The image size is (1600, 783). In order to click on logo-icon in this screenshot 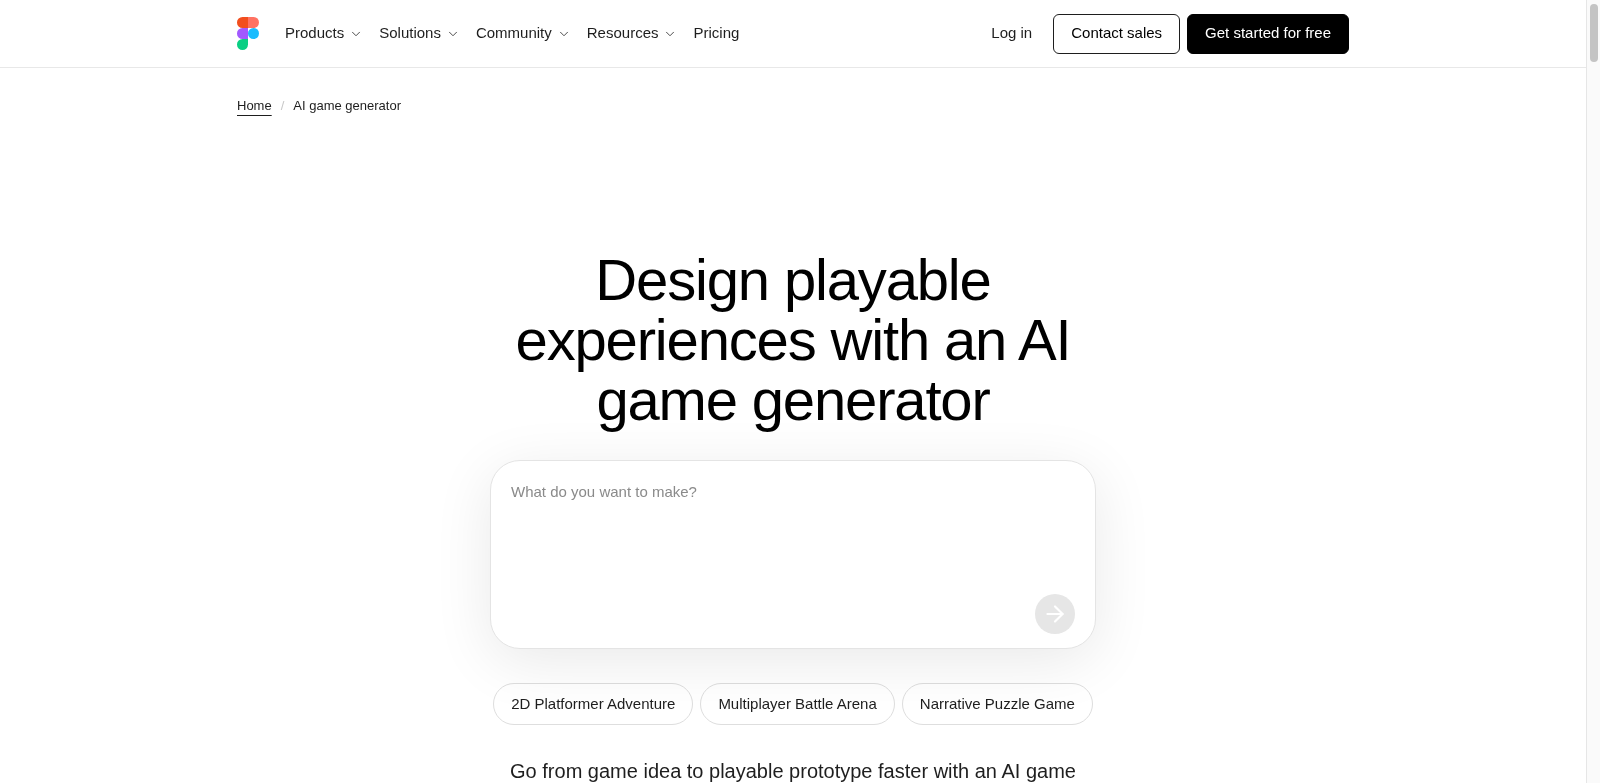, I will do `click(248, 33)`.